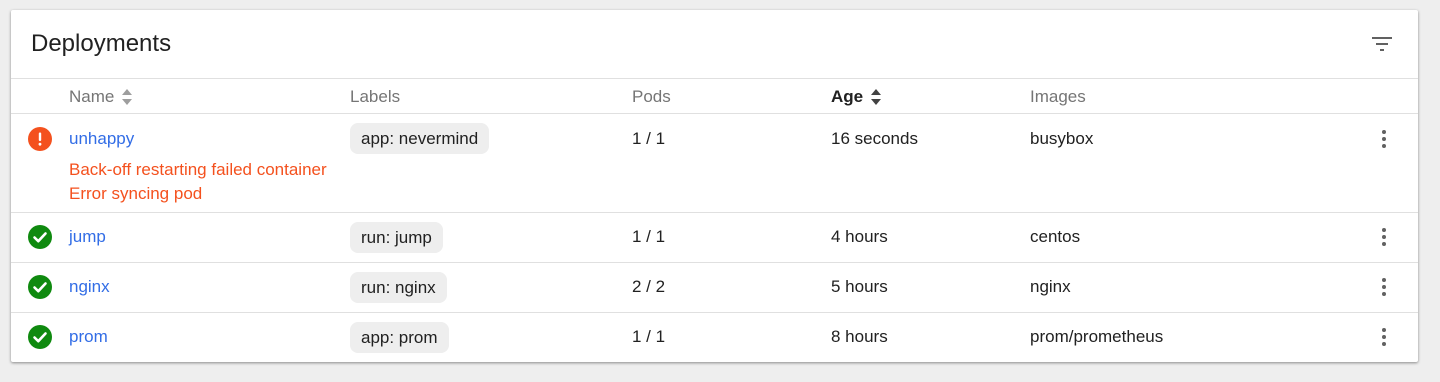 This screenshot has height=382, width=1440. Describe the element at coordinates (398, 287) in the screenshot. I see `label-chip: run: nginx` at that location.